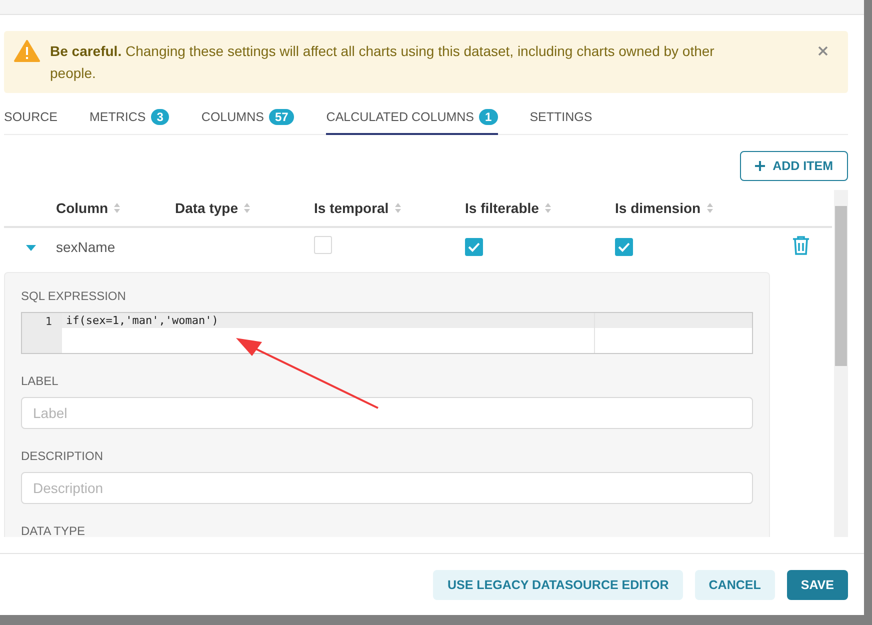 The width and height of the screenshot is (872, 625). What do you see at coordinates (160, 117) in the screenshot?
I see `count-badge: 3` at bounding box center [160, 117].